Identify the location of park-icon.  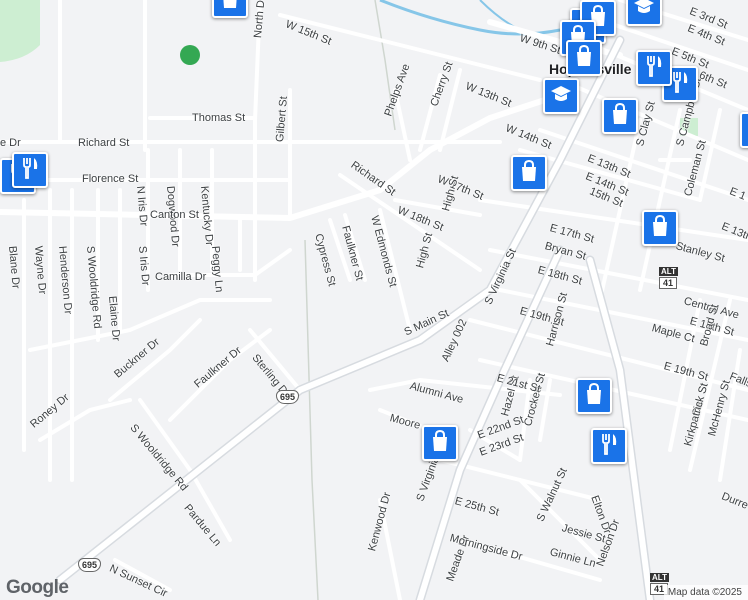
(190, 55).